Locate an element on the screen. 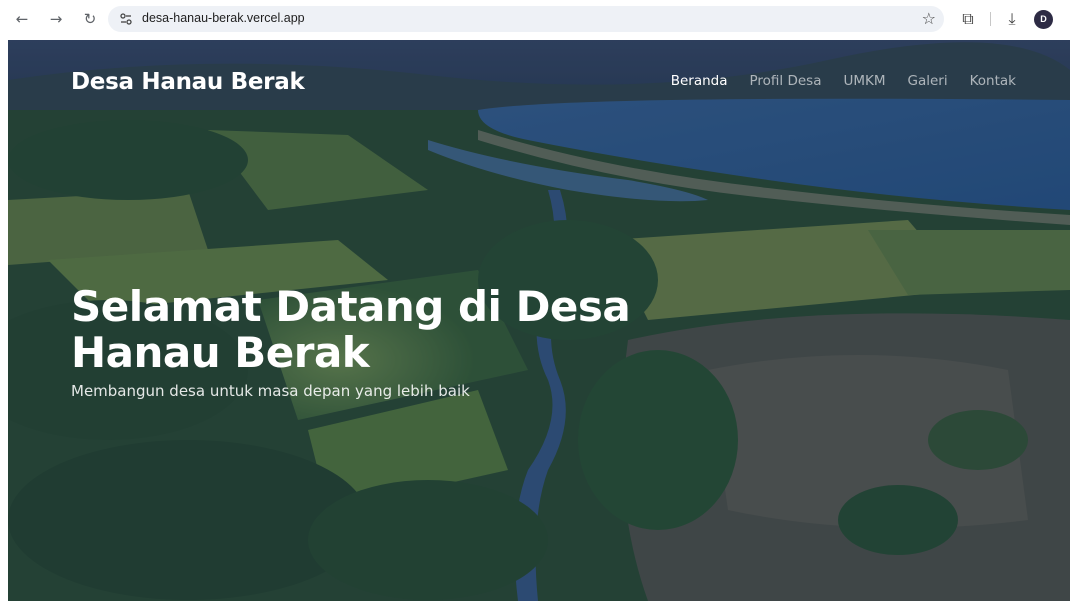  nav-menu: Beranda Profil Desa UMKM Galeri Kontak is located at coordinates (843, 81).